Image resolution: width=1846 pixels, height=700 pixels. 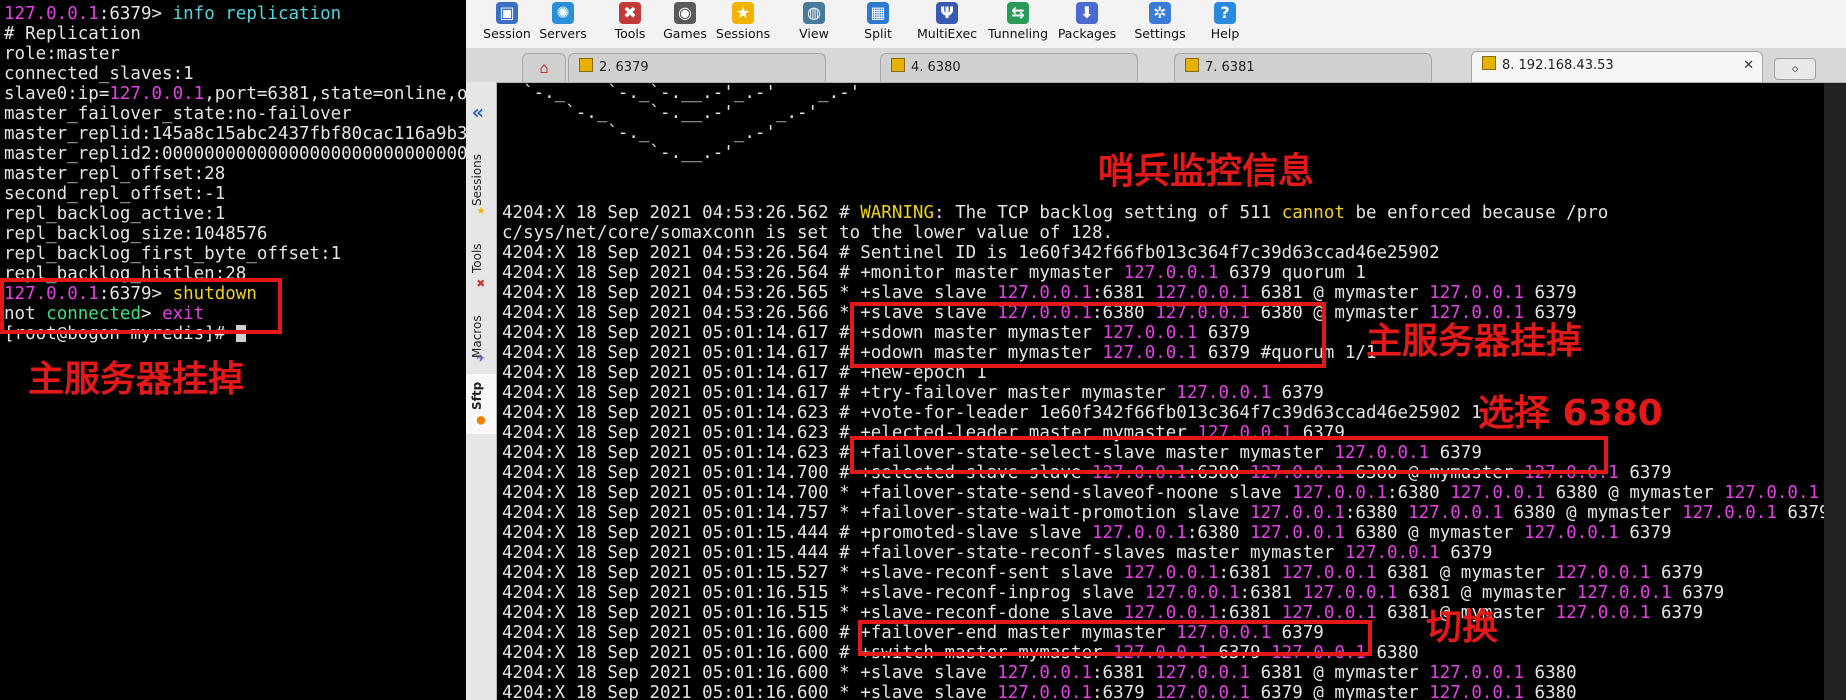 I want to click on toolbar-servers-button: ✺ Servers, so click(x=563, y=24).